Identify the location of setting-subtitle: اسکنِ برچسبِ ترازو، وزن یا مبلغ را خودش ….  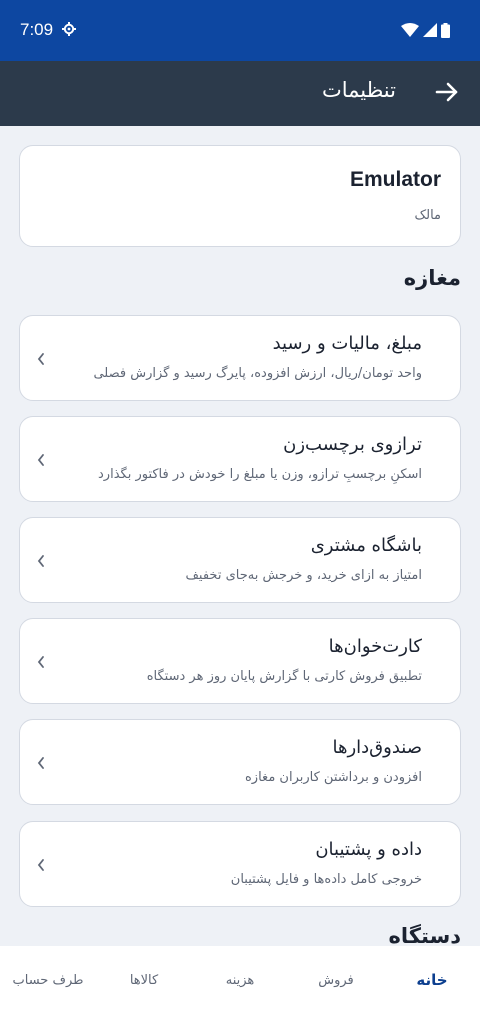
(260, 474).